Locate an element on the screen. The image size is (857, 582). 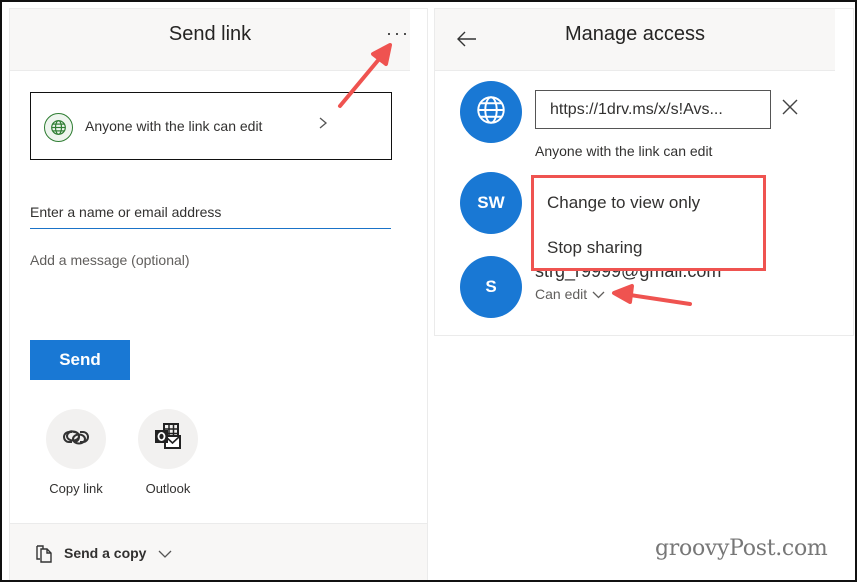
send-link-header: Send link ··· is located at coordinates (210, 40).